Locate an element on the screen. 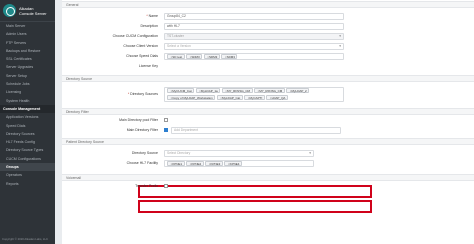 This screenshot has width=474, height=244. sidebar-item-main-server: Main Server is located at coordinates (27, 26).